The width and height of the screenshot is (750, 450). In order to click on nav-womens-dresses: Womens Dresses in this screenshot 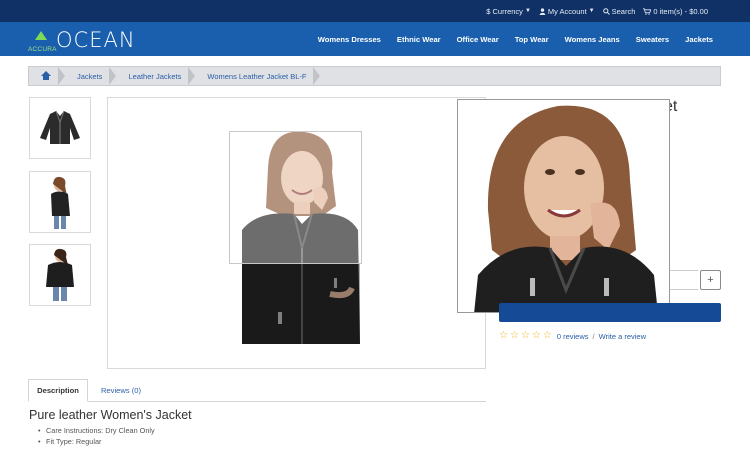, I will do `click(349, 39)`.